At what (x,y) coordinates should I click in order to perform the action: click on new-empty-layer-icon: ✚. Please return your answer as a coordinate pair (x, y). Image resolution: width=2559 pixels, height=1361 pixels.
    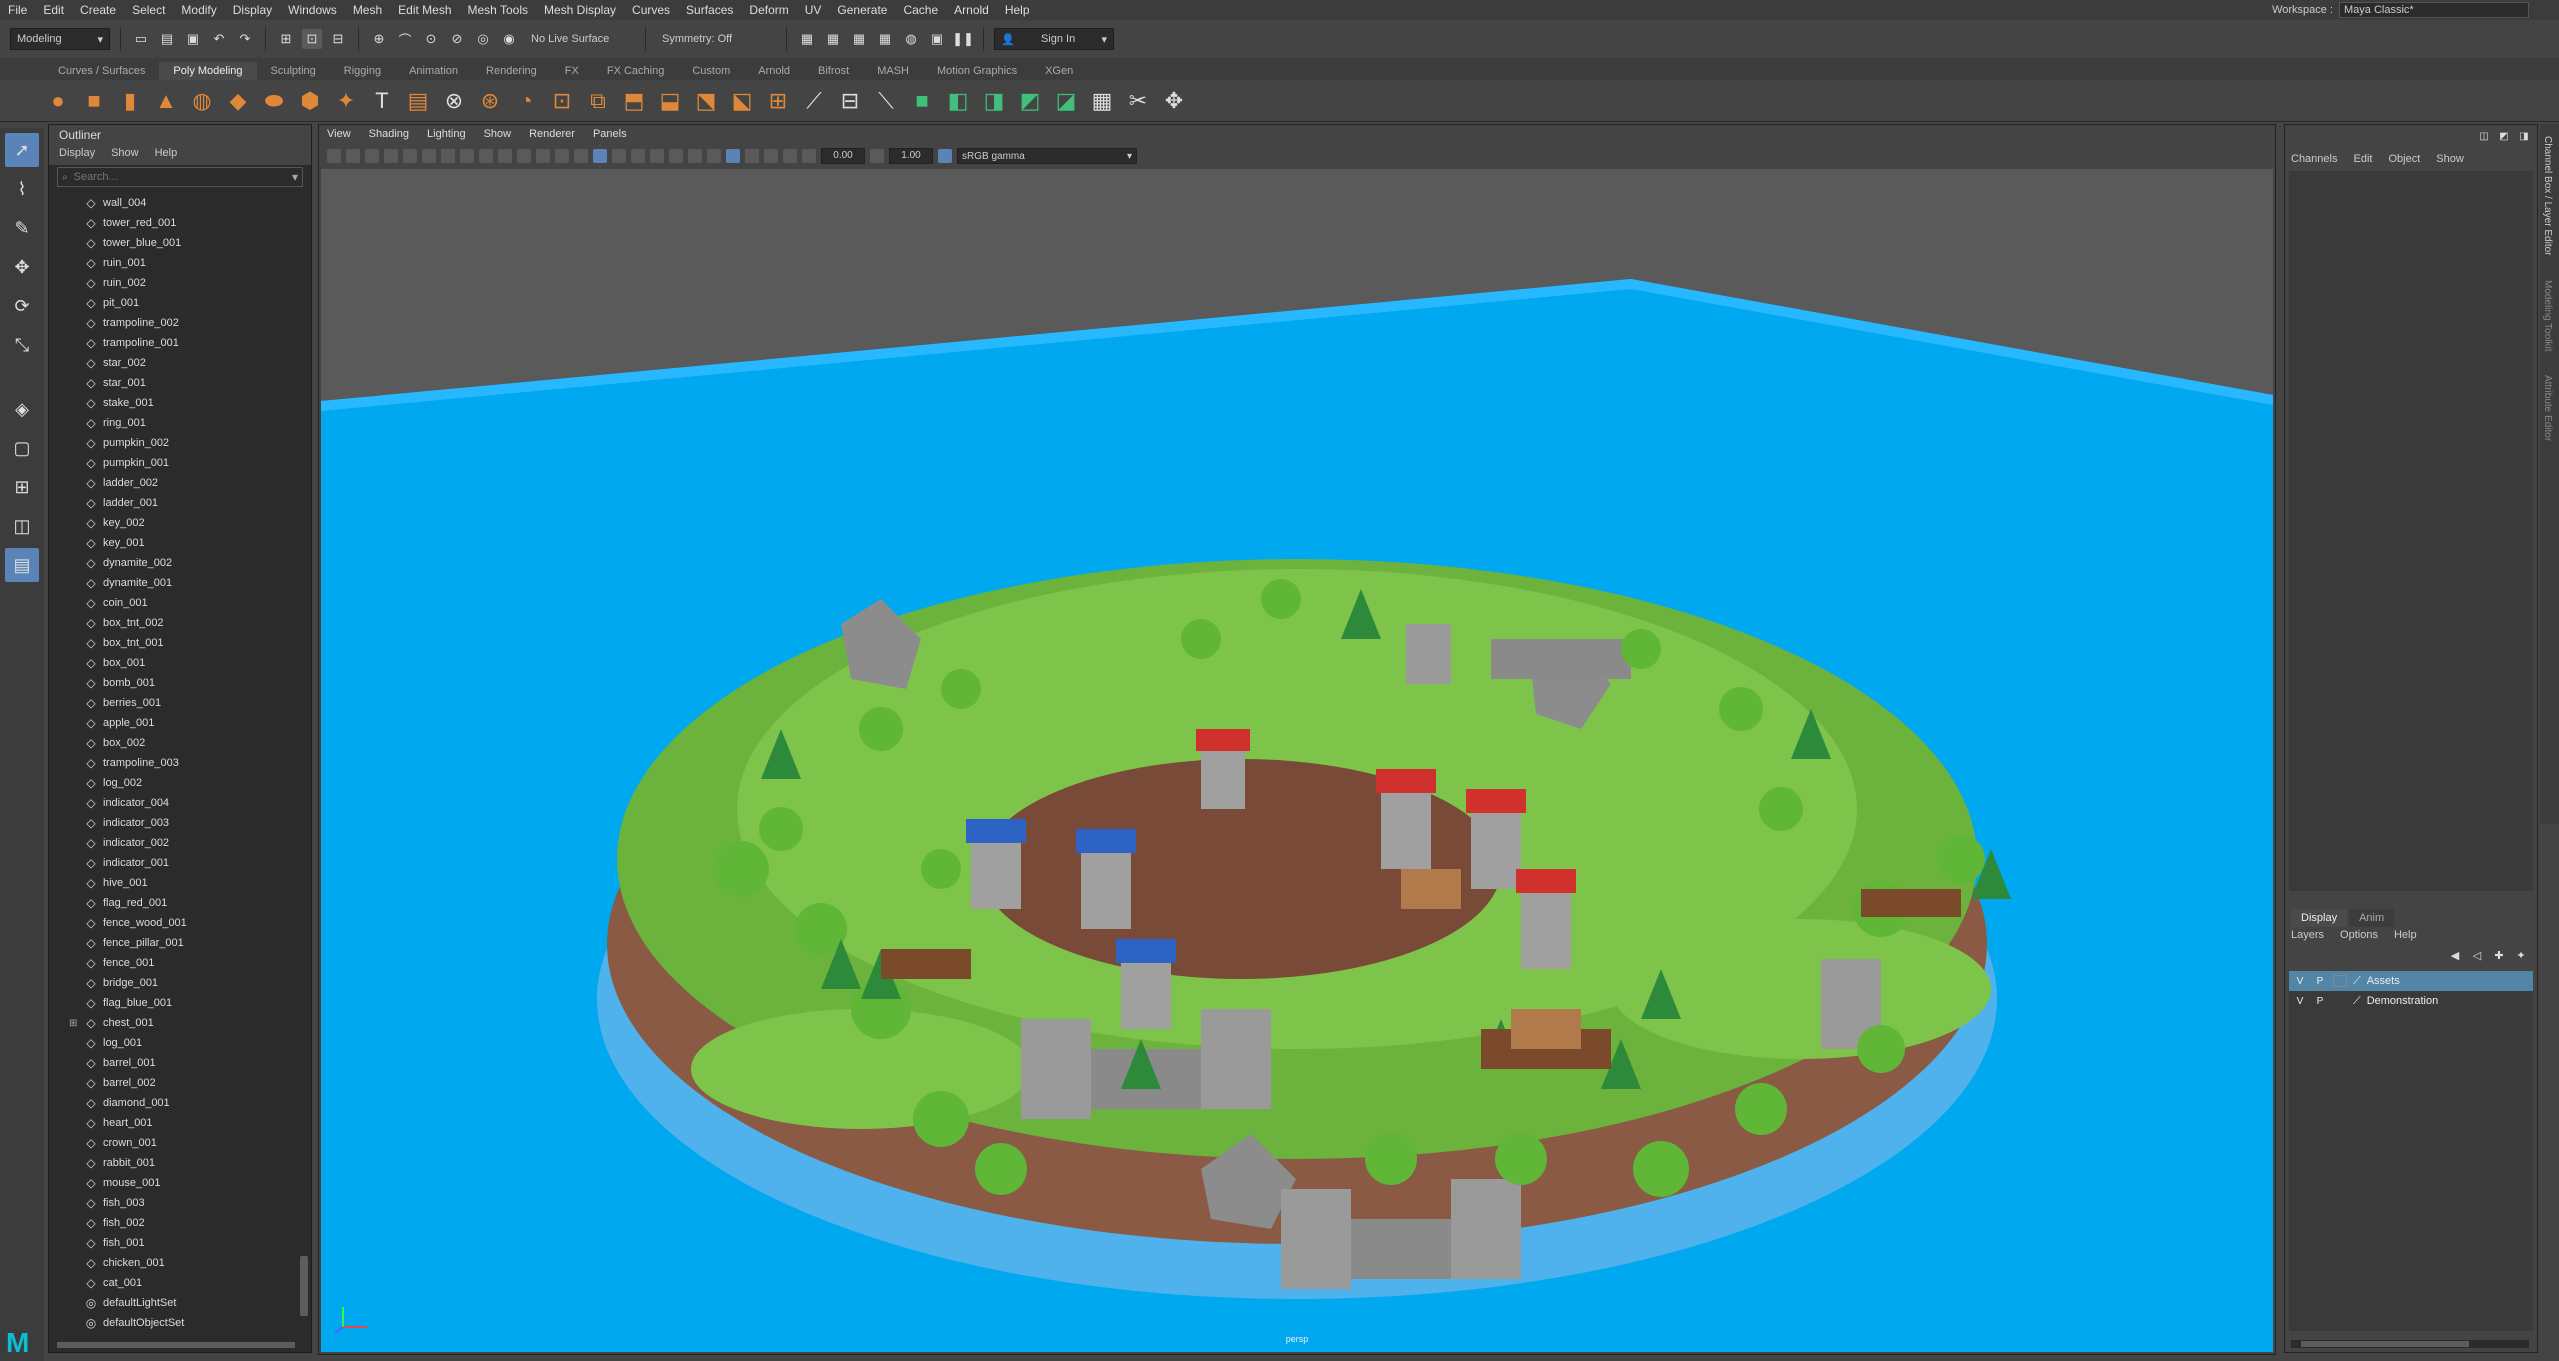
    Looking at the image, I should click on (2499, 955).